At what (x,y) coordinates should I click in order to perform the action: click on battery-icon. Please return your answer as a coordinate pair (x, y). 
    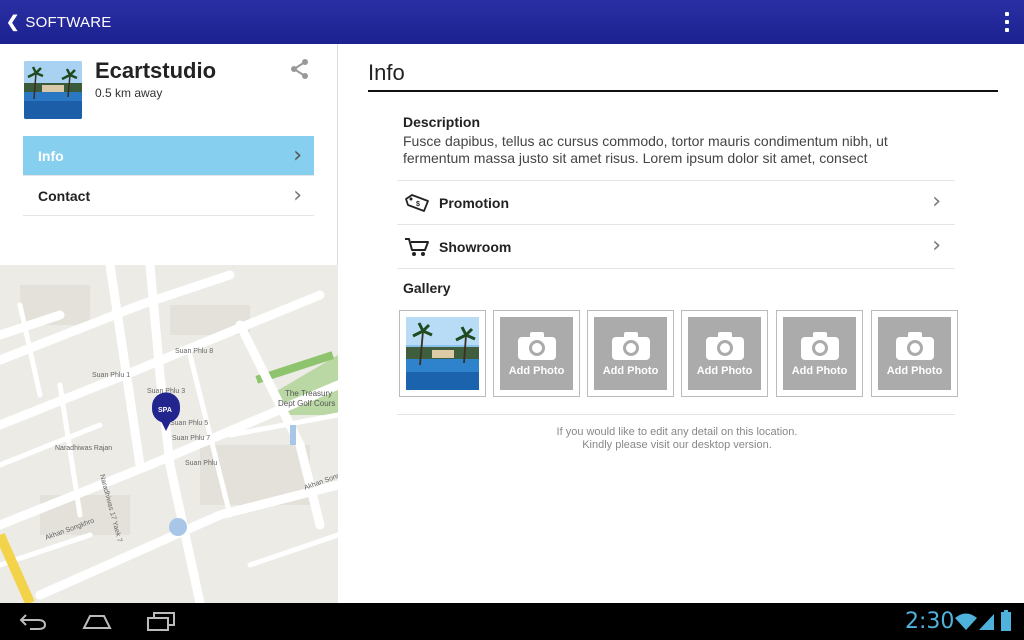
    Looking at the image, I should click on (1006, 623).